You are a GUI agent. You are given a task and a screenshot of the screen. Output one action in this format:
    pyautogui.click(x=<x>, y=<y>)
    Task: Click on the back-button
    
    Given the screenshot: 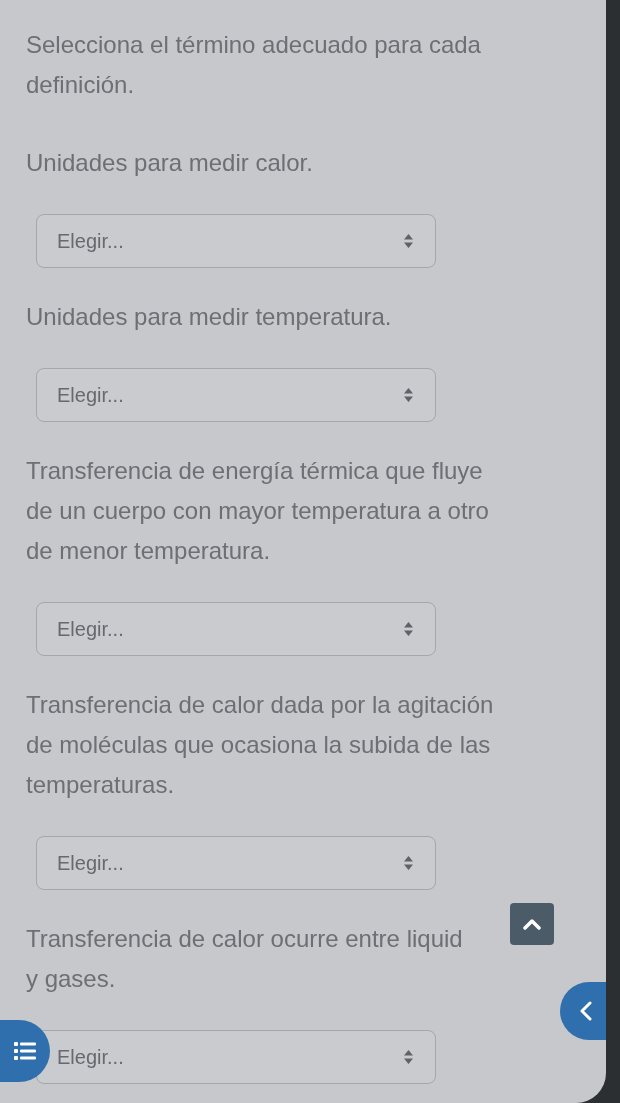 What is the action you would take?
    pyautogui.click(x=583, y=1011)
    